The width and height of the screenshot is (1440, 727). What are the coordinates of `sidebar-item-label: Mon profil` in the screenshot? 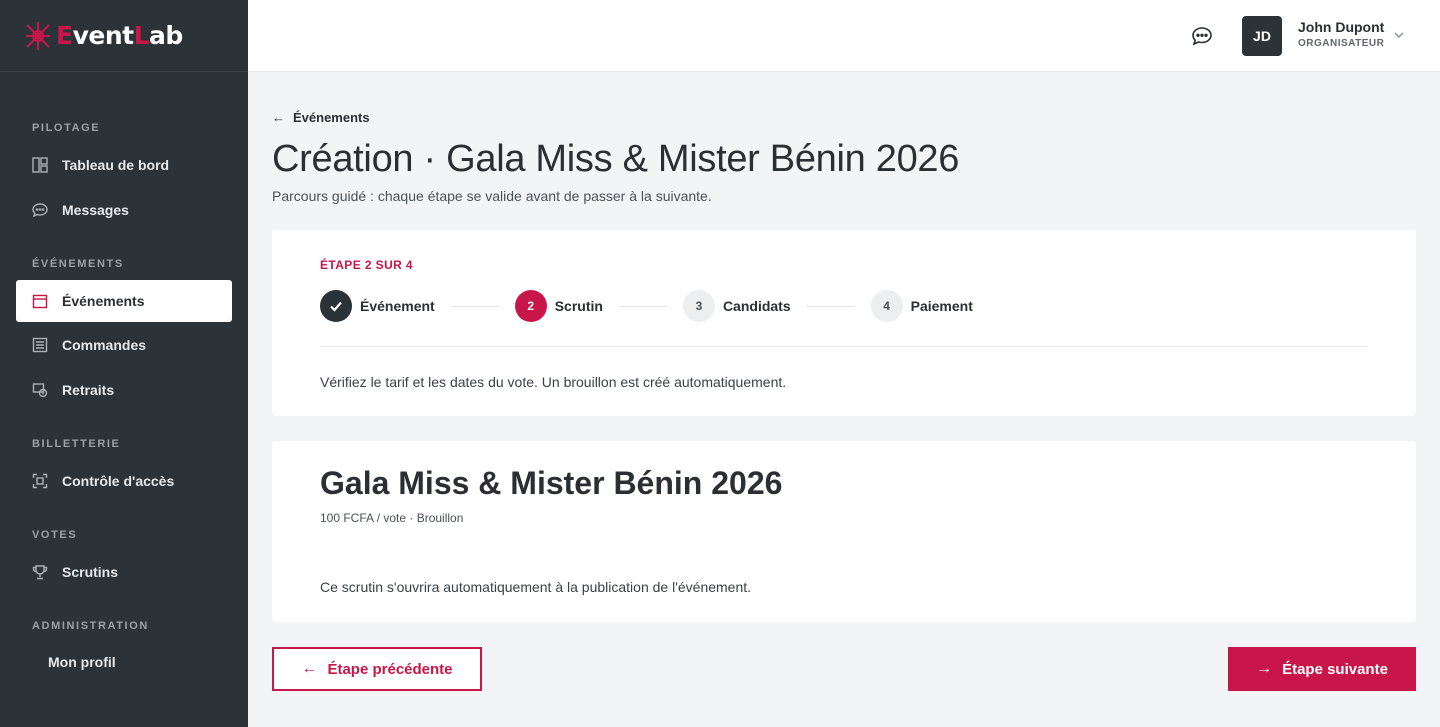 It's located at (82, 662).